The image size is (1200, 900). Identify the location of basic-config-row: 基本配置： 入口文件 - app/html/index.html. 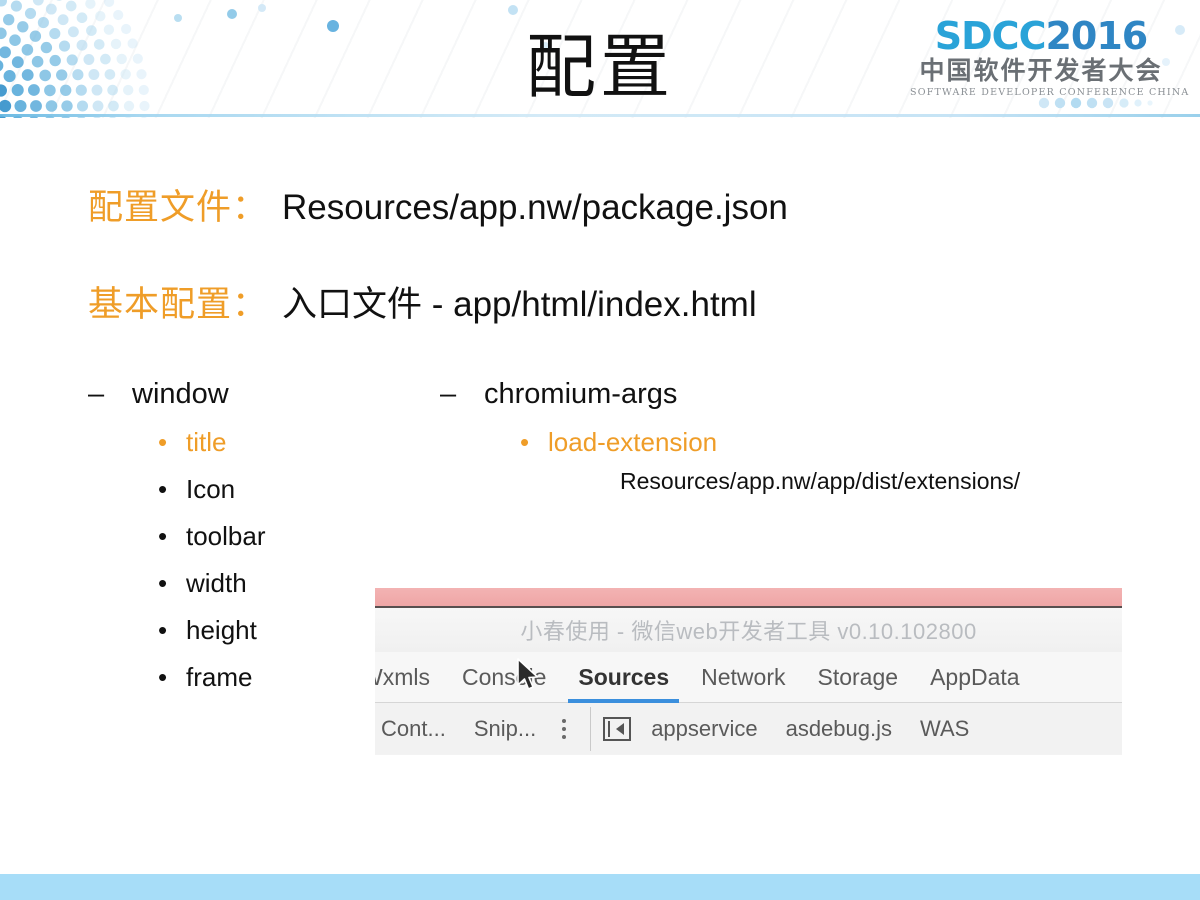
(422, 305).